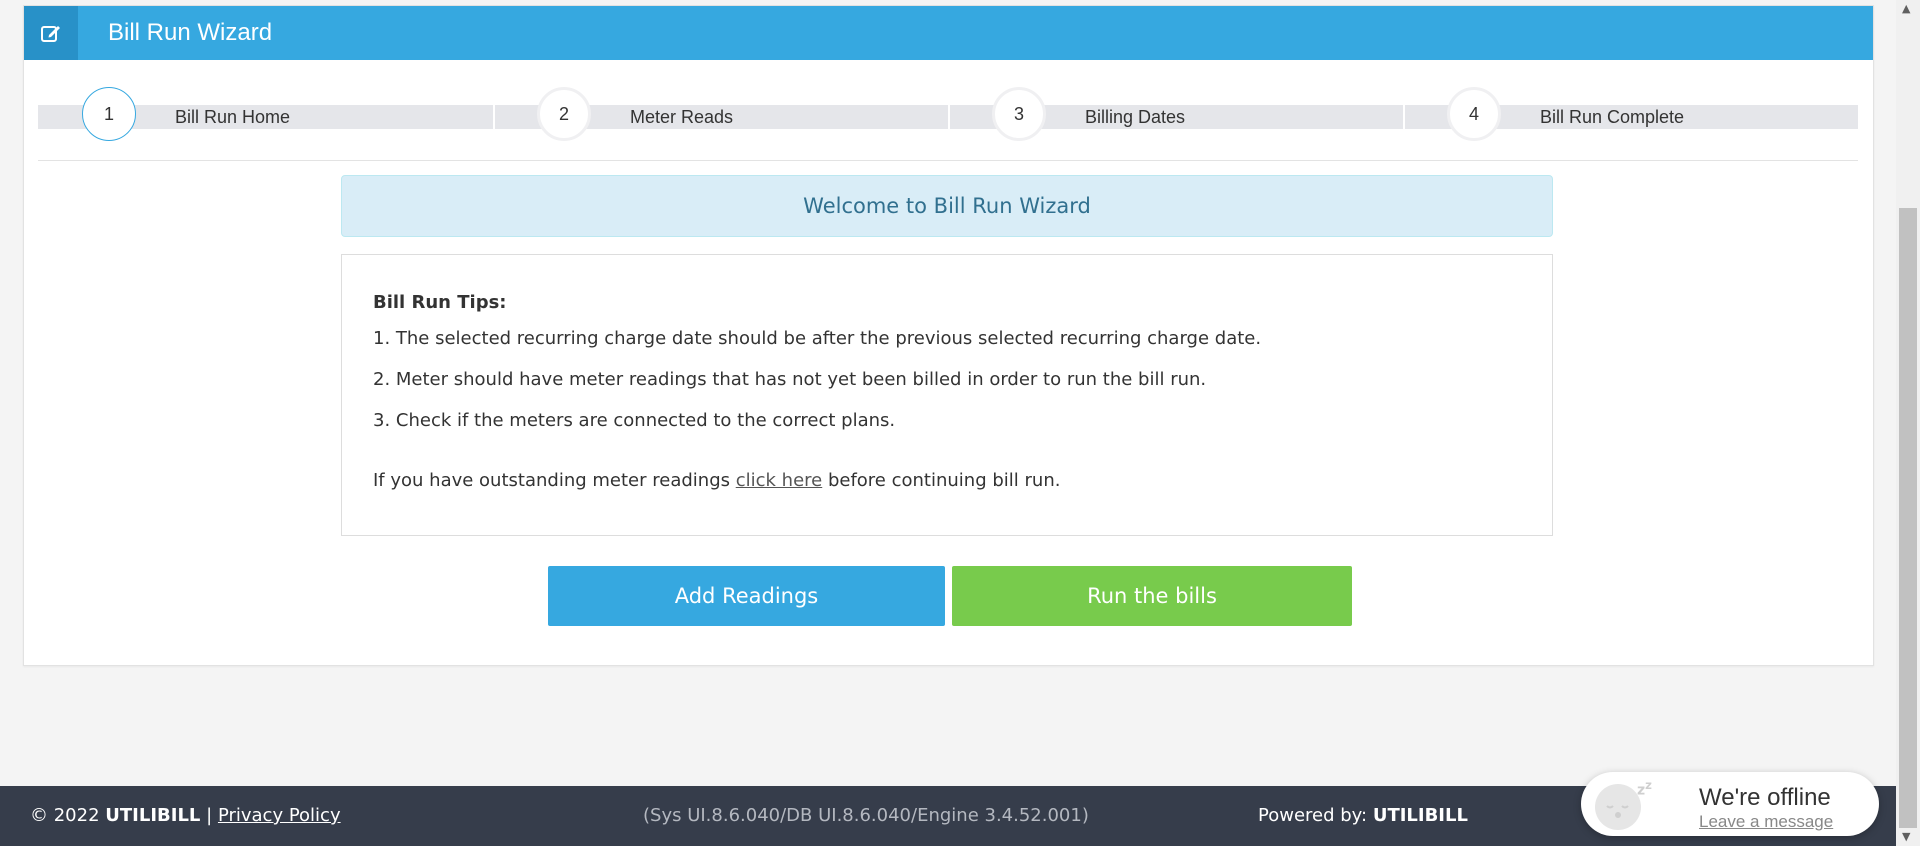 This screenshot has height=846, width=1920. Describe the element at coordinates (1019, 114) in the screenshot. I see `step-3-circle: 3` at that location.